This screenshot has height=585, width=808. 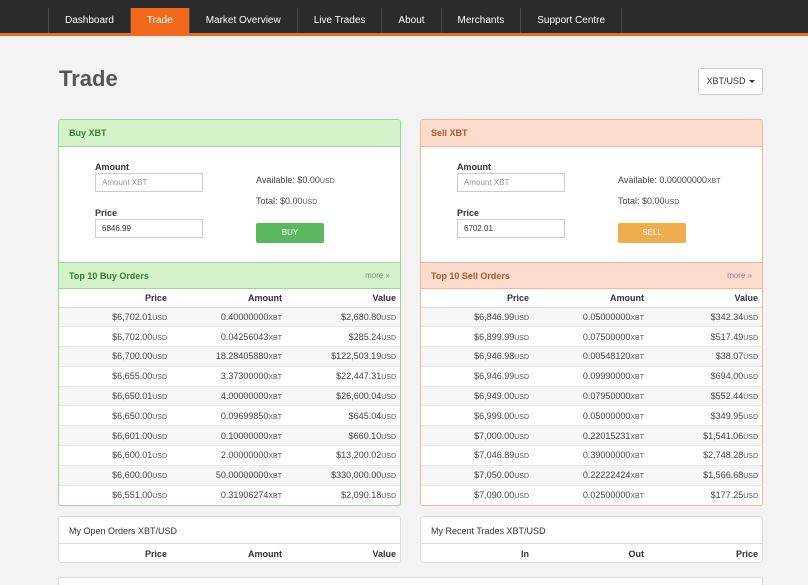 I want to click on table-row: $6,702.00USD 0.04256043XBT $285.24USD, so click(x=229, y=336).